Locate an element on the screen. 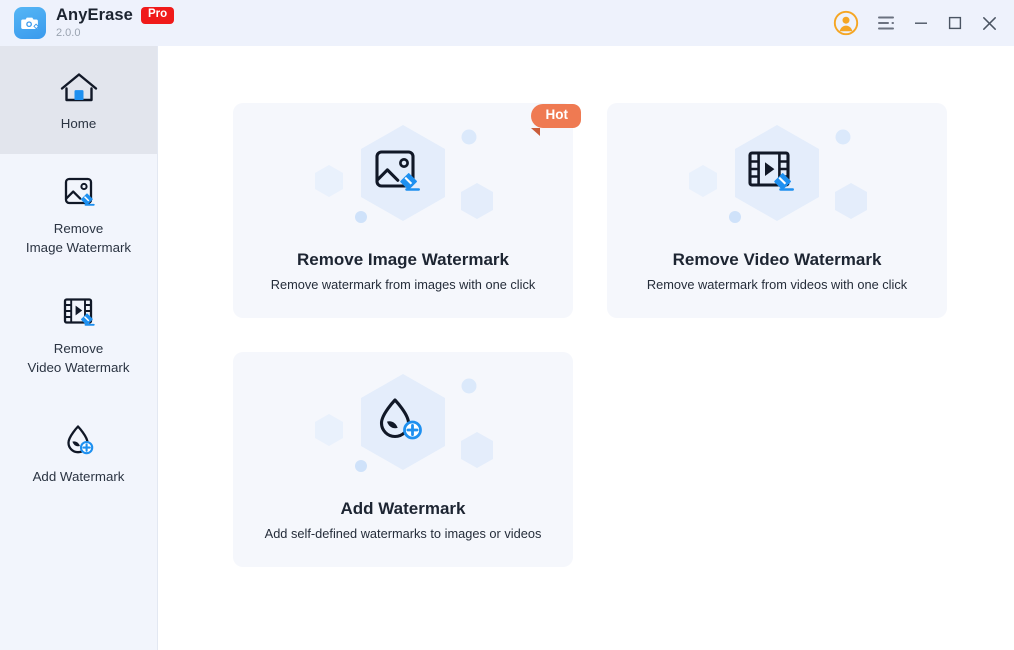 The width and height of the screenshot is (1014, 650). sidebar-item-remove-image-watermark: Remove Image Watermark is located at coordinates (78, 214).